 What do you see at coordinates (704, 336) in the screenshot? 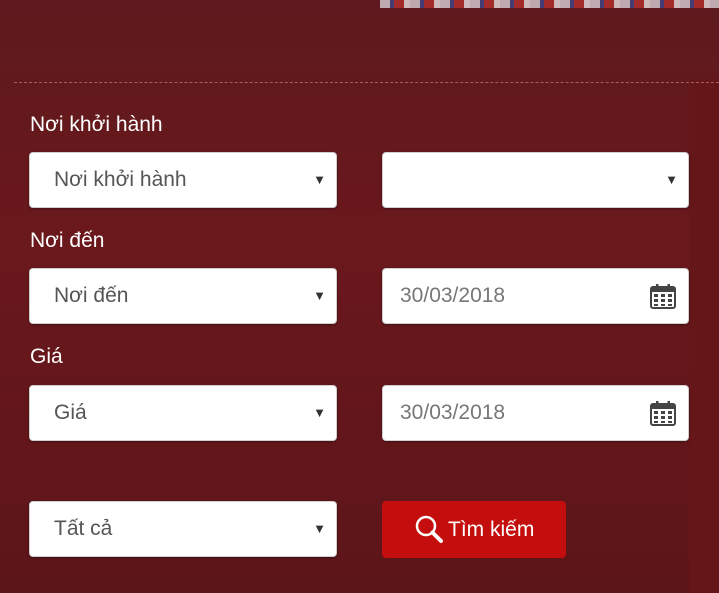
I see `background-image-edge` at bounding box center [704, 336].